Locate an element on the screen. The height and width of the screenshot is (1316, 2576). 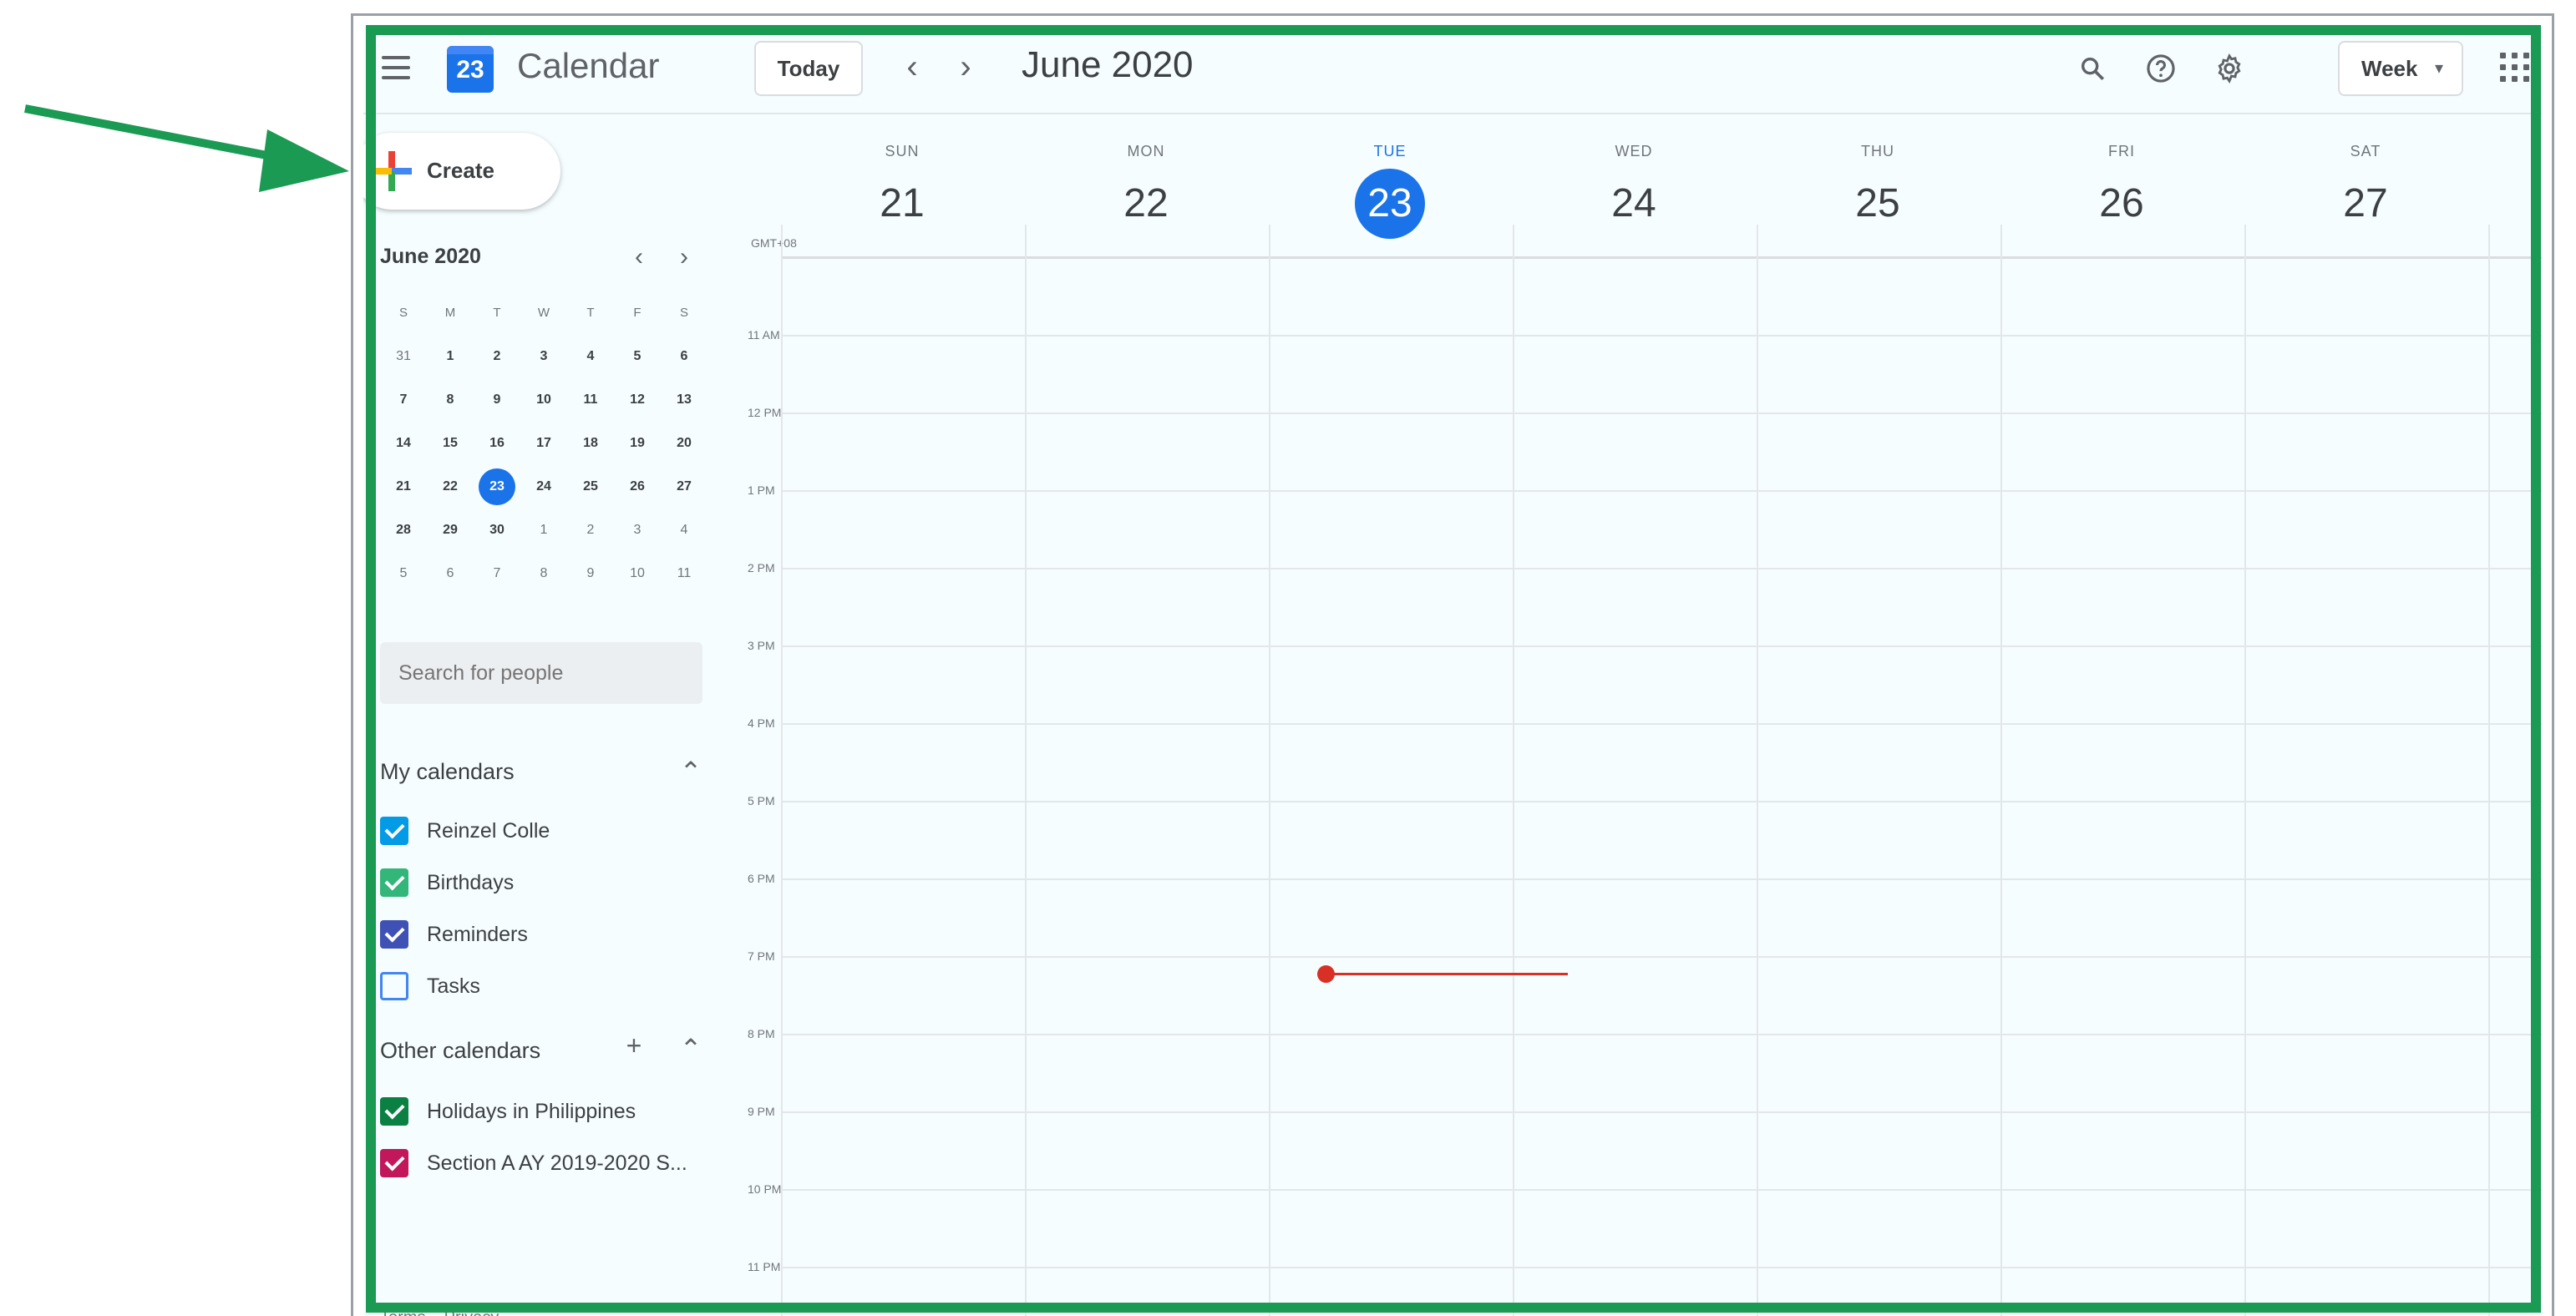
mini-day: 15 is located at coordinates (450, 444).